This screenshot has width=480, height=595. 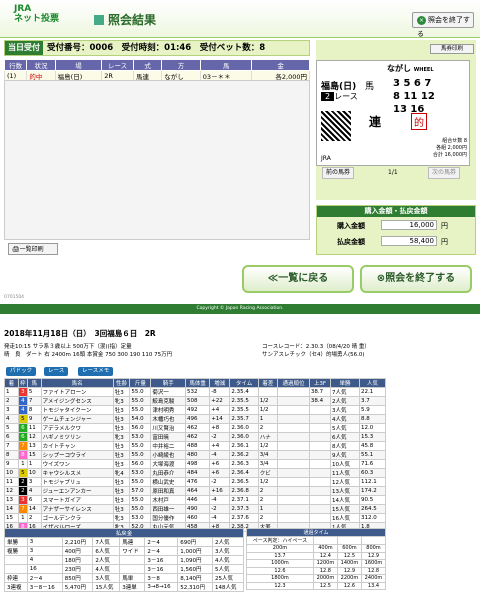 What do you see at coordinates (316, 585) in the screenshot?
I see `lap-row: 12.3 12.5 12.6 13.4` at bounding box center [316, 585].